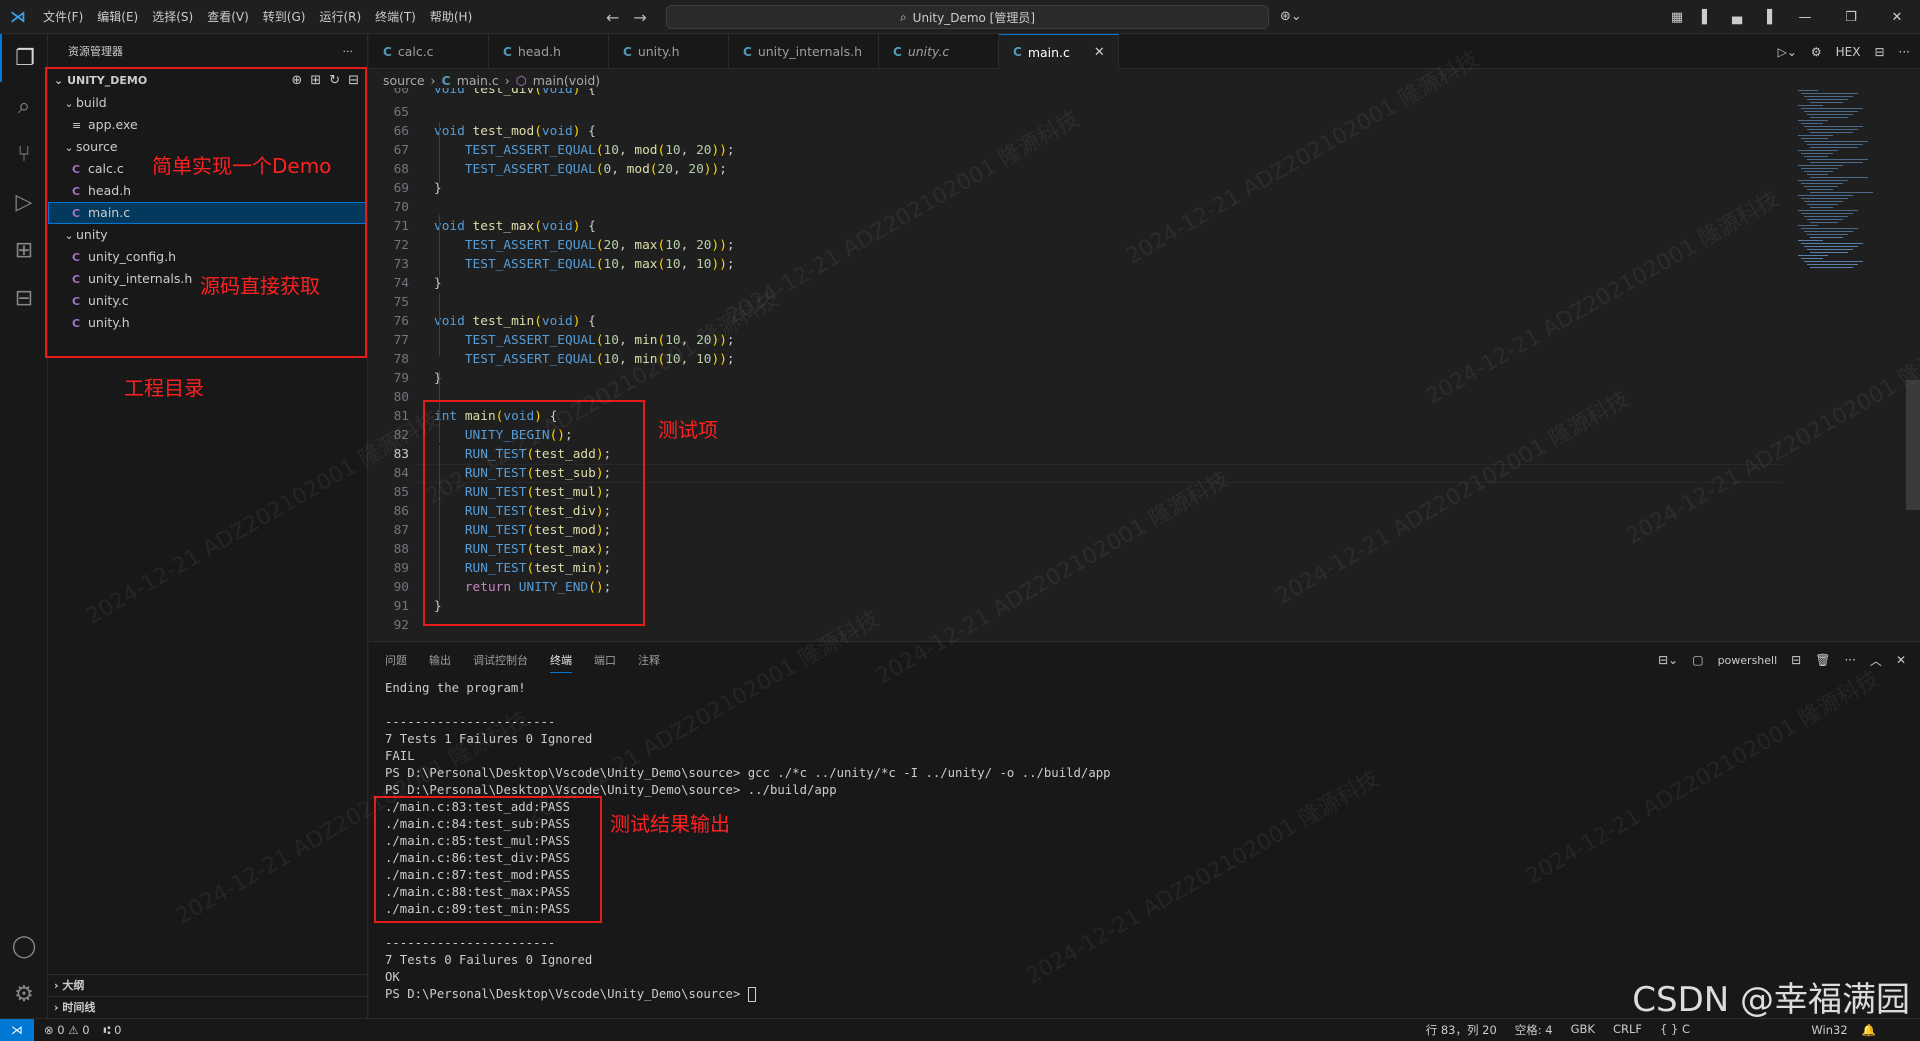 The width and height of the screenshot is (1920, 1041). Describe the element at coordinates (24, 298) in the screenshot. I see `remote-explorer-icon: ⊟` at that location.